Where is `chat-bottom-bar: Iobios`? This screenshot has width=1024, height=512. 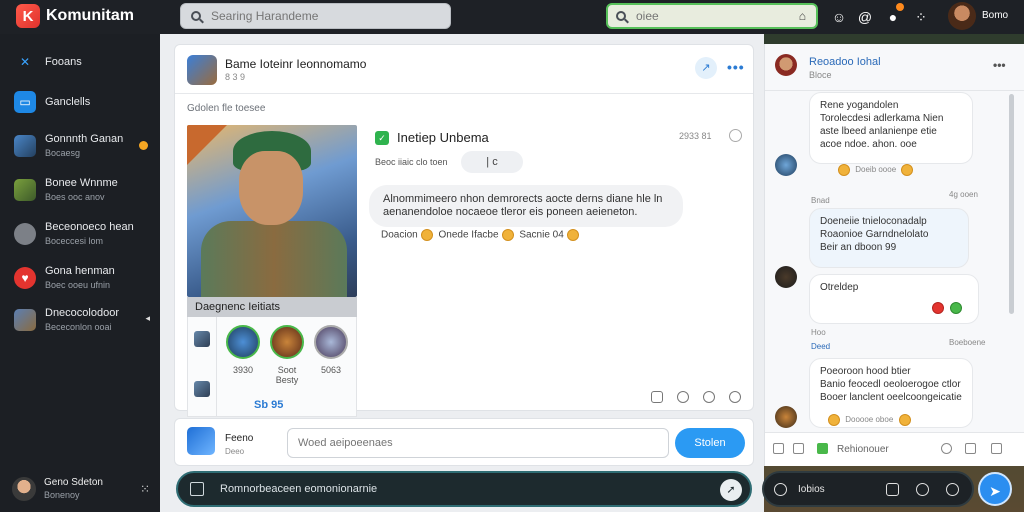
chat-bottom-bar: Iobios is located at coordinates (868, 489).